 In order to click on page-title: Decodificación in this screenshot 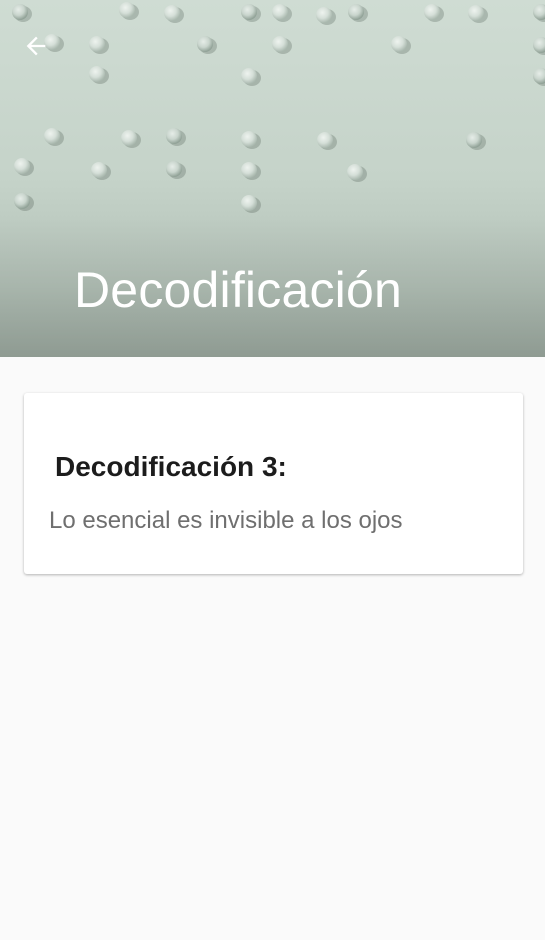, I will do `click(238, 290)`.